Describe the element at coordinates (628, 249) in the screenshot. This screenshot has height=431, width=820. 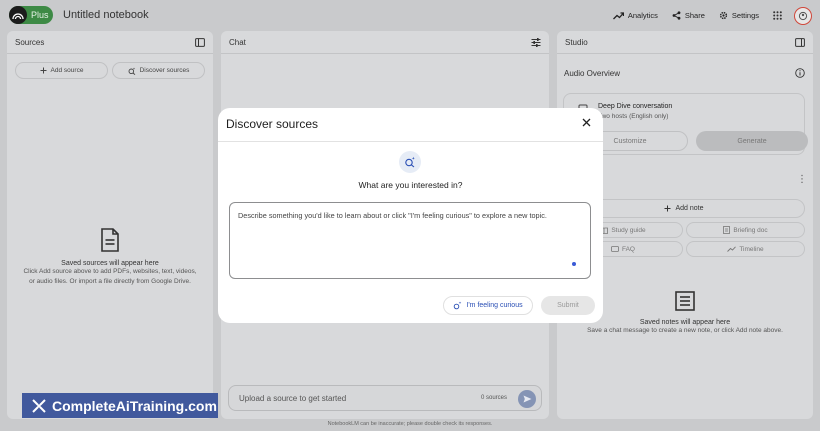
I see `faq-label: FAQ` at that location.